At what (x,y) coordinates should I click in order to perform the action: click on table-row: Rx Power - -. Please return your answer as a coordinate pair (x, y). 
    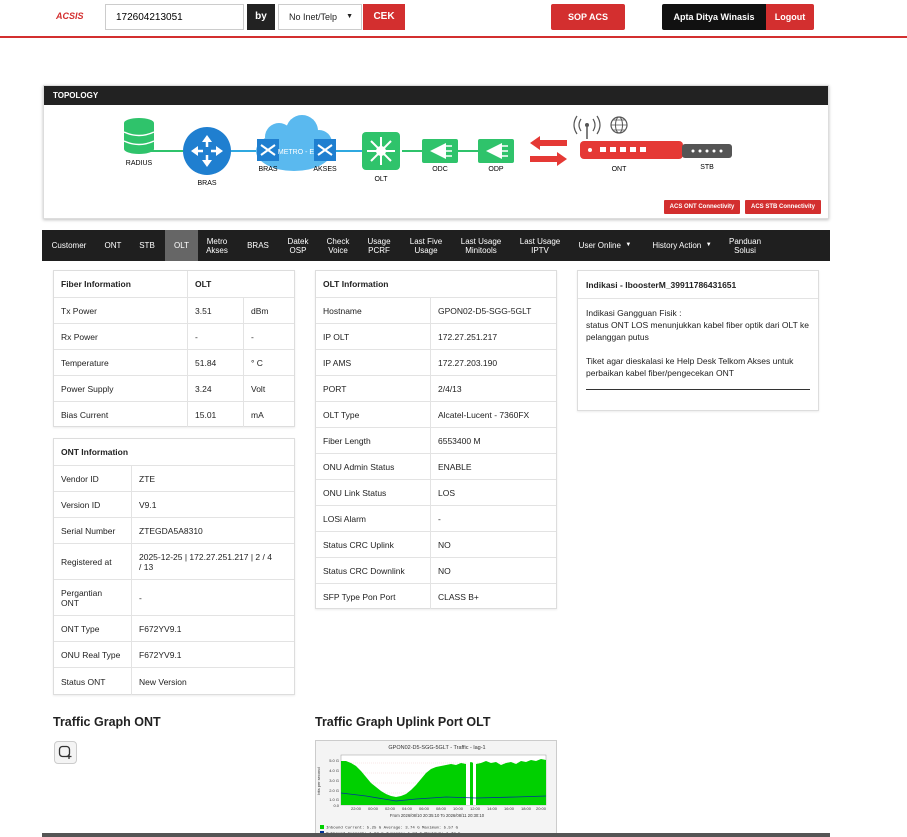
    Looking at the image, I should click on (174, 337).